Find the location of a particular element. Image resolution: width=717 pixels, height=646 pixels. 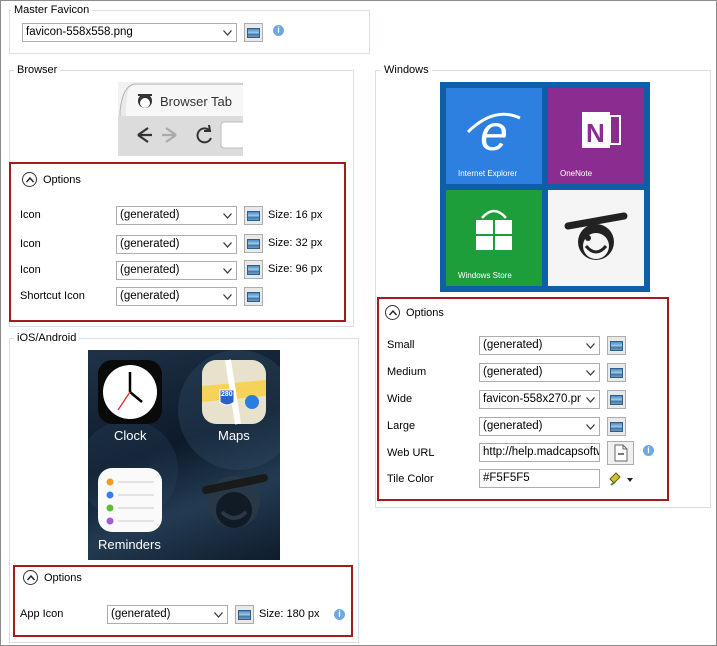

master-favicon-title: Master Favicon is located at coordinates (52, 10).